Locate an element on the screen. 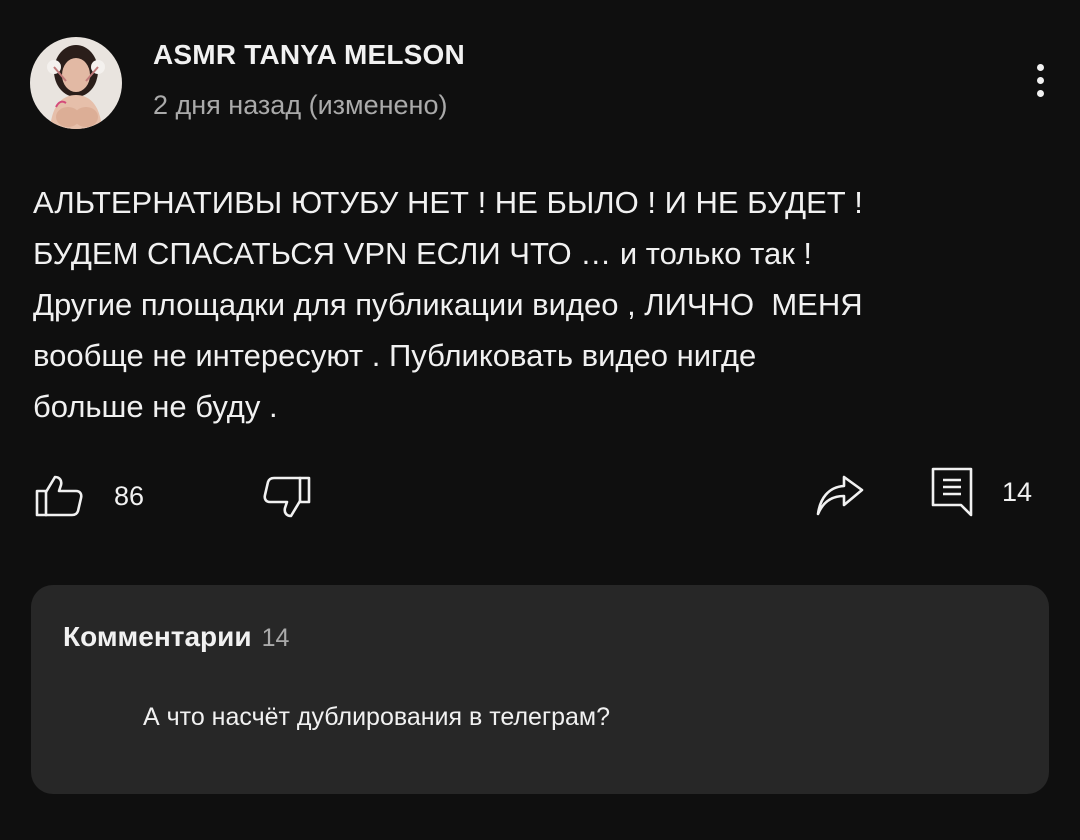 The image size is (1080, 840). like-button: 86 is located at coordinates (89, 496).